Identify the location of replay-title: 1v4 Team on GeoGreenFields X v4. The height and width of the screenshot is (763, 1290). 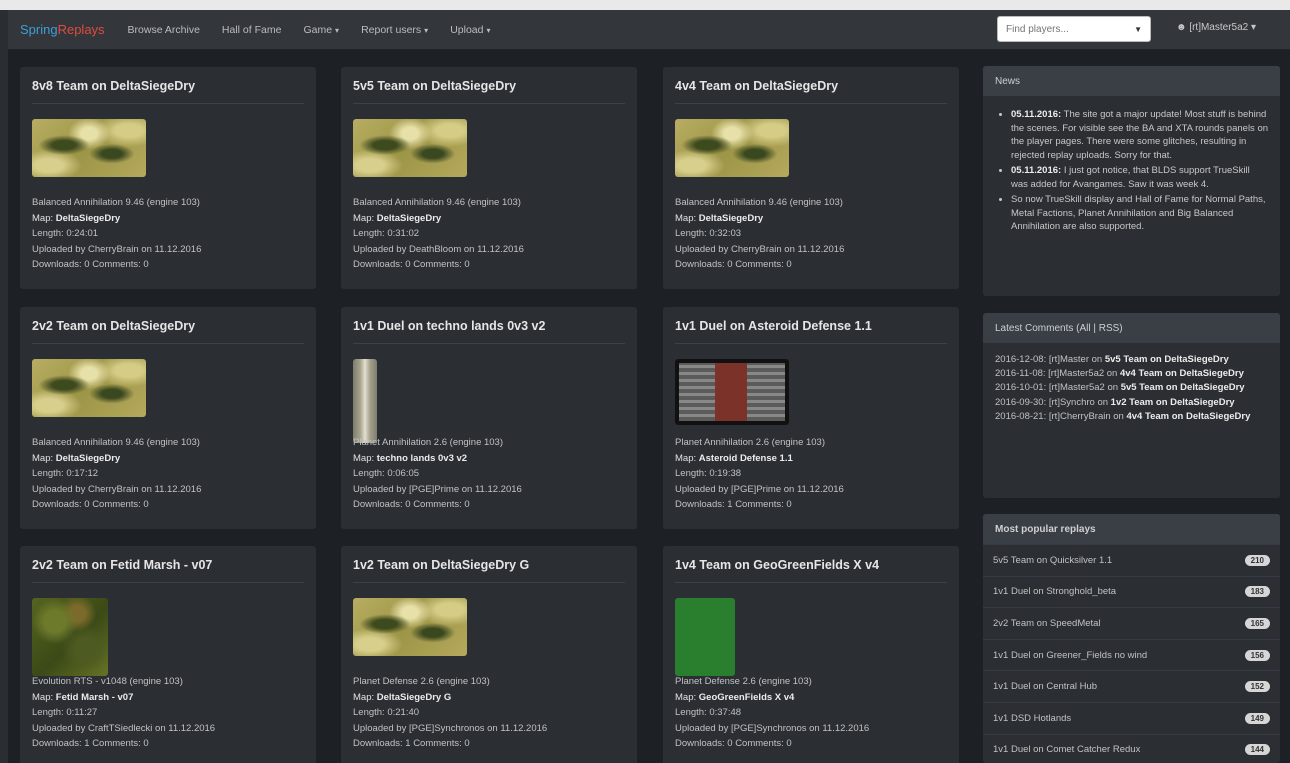
(811, 565).